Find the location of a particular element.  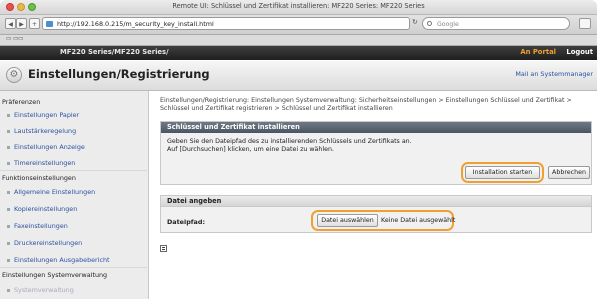

install-panel-title: Schlüssel und Zertifikat installieren is located at coordinates (376, 127).